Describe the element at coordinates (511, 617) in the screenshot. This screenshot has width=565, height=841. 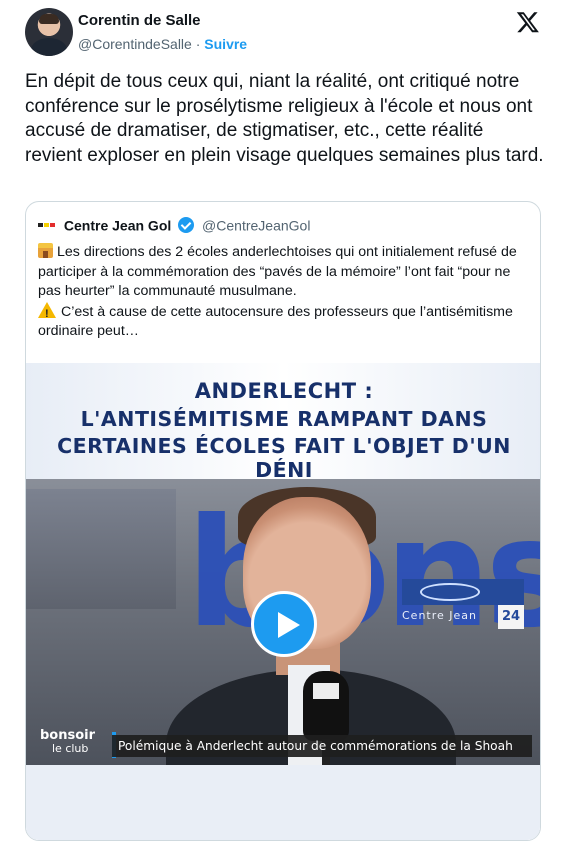
I see `channel-badge: 24` at that location.